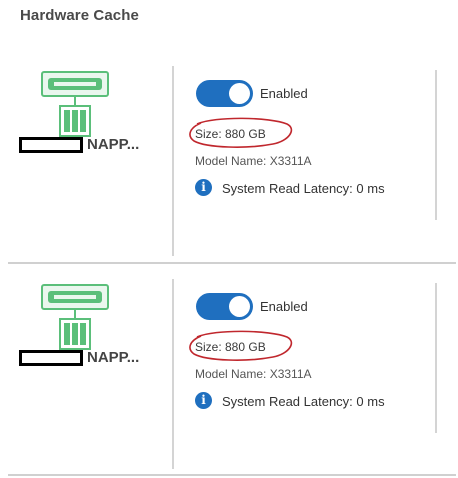  I want to click on card-divider, so click(232, 475).